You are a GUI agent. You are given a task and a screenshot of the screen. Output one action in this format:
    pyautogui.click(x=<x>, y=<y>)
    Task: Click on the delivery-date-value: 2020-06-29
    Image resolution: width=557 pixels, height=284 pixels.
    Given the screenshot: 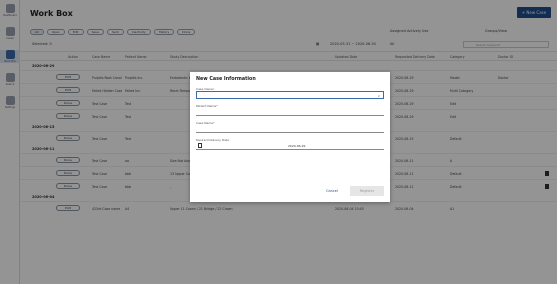 What is the action you would take?
    pyautogui.click(x=297, y=146)
    